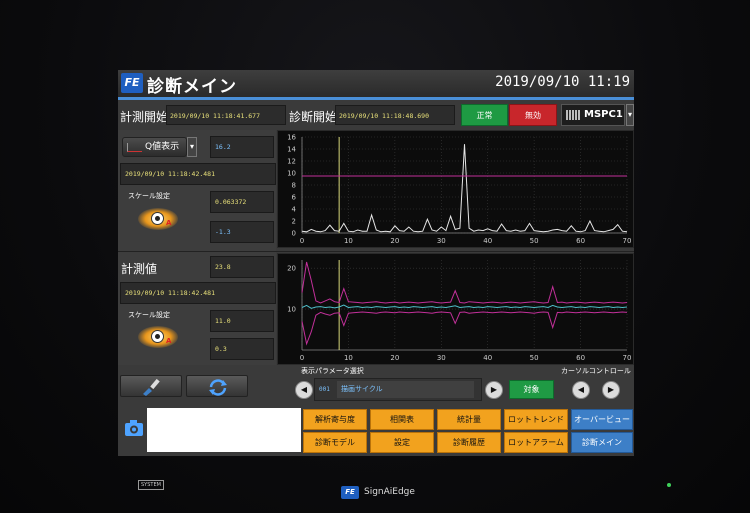 This screenshot has height=513, width=750. What do you see at coordinates (224, 430) in the screenshot?
I see `message-area` at bounding box center [224, 430].